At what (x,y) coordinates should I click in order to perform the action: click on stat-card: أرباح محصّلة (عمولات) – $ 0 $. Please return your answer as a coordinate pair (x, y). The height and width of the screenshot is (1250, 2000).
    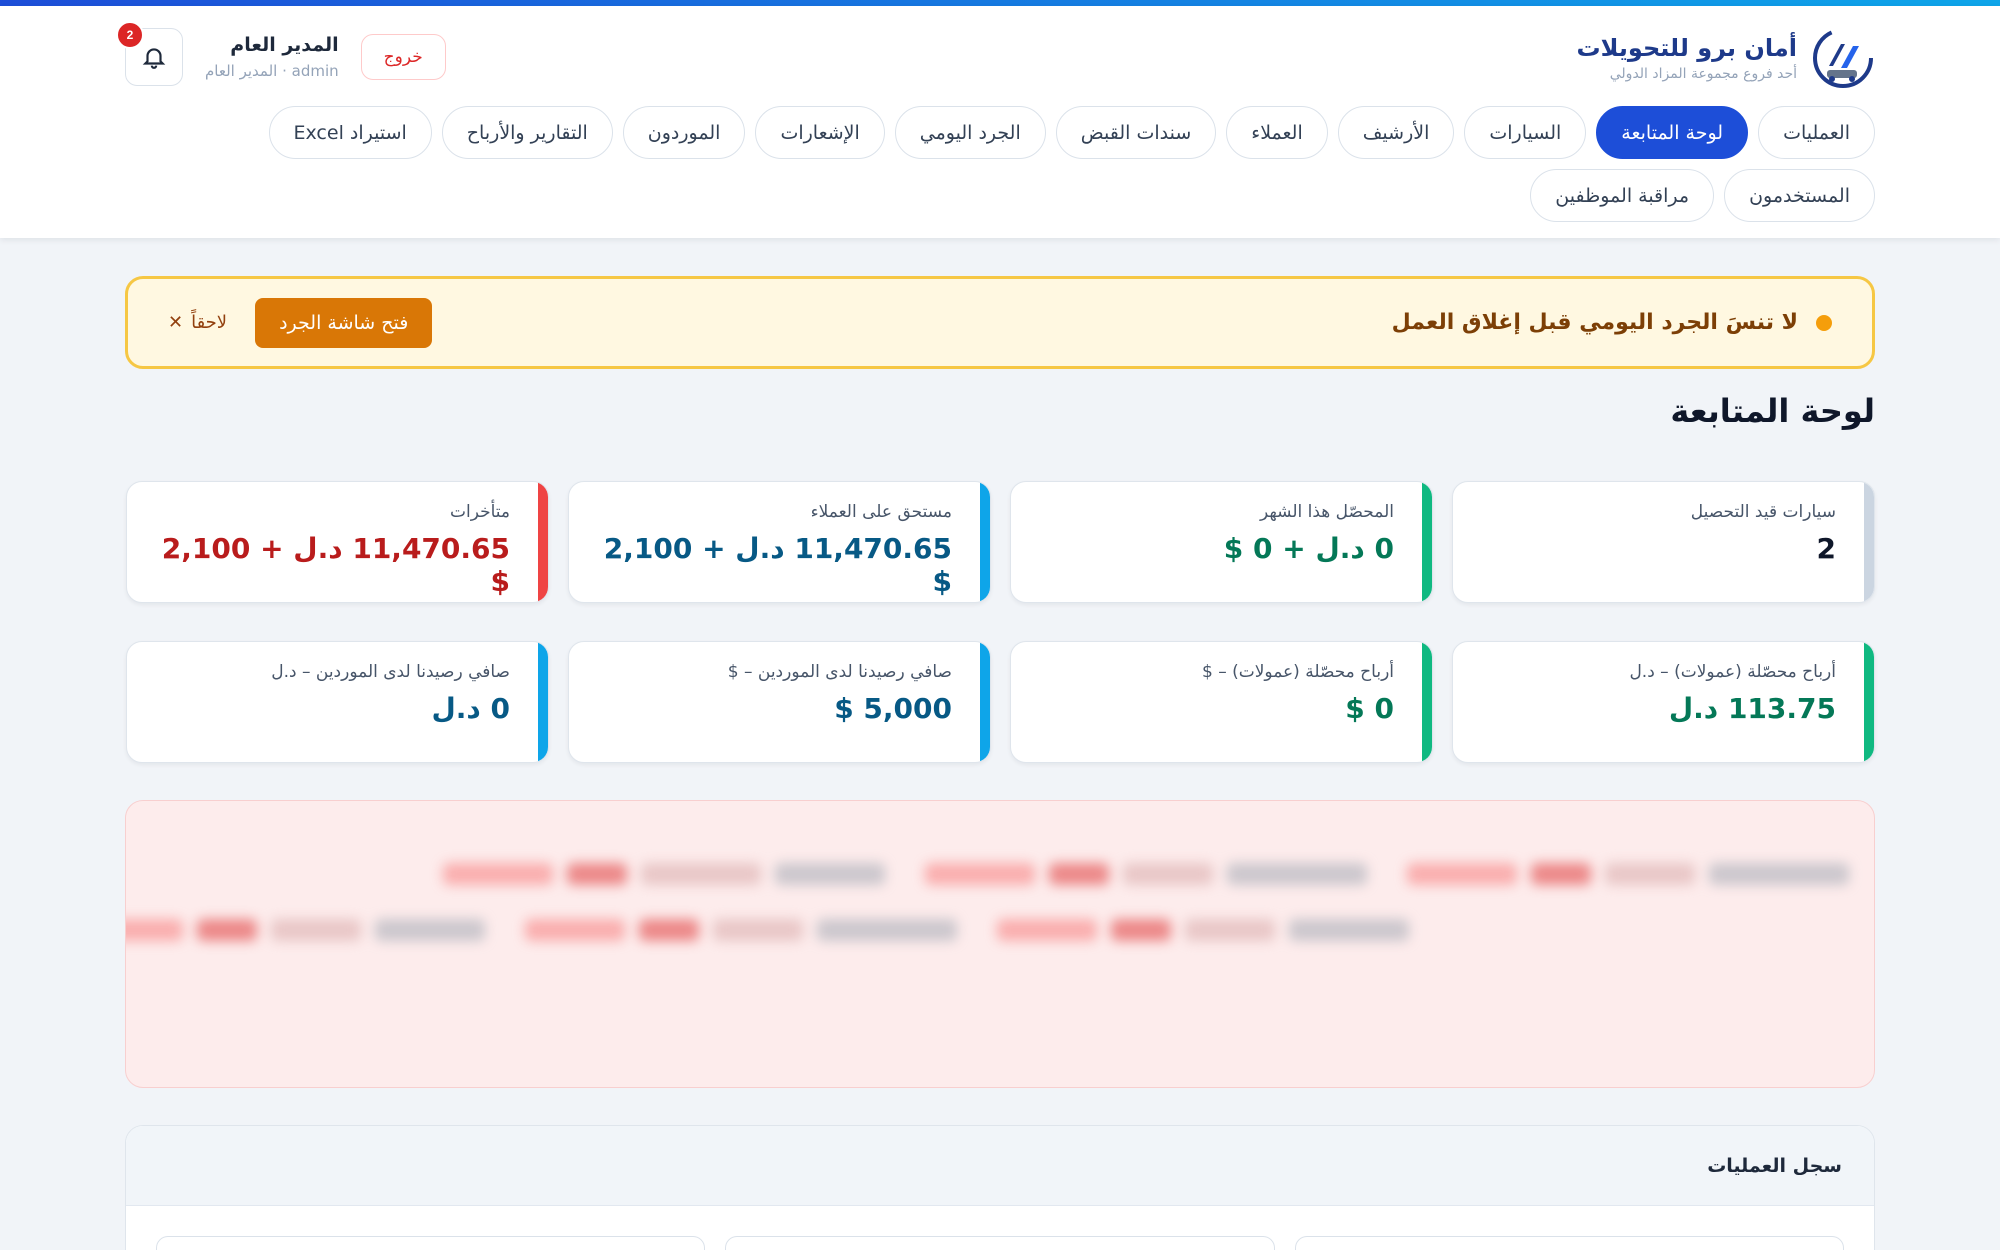
    Looking at the image, I should click on (1221, 702).